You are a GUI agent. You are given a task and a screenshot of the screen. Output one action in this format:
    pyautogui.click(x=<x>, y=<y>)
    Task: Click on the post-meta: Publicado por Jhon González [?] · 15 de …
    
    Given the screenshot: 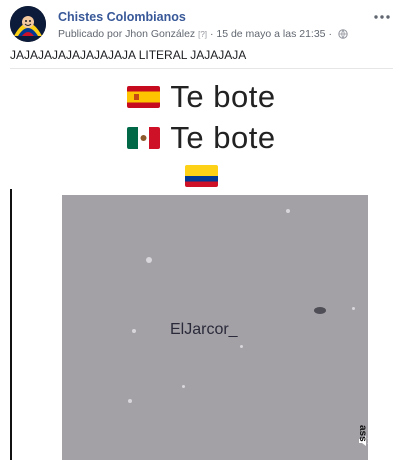 What is the action you would take?
    pyautogui.click(x=203, y=34)
    